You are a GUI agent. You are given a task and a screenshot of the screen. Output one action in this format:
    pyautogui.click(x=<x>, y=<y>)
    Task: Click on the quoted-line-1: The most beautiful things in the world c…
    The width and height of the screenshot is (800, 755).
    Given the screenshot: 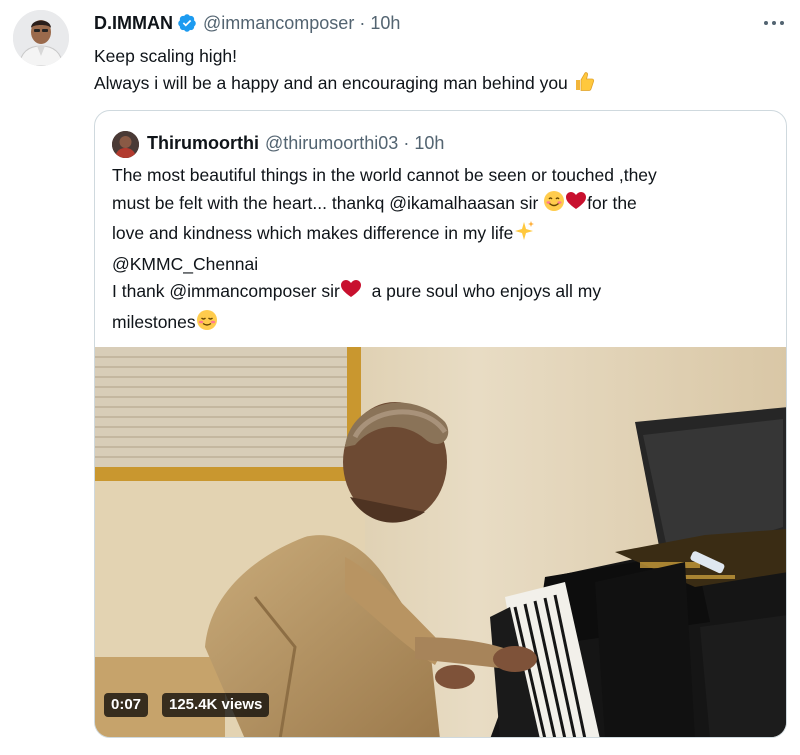 What is the action you would take?
    pyautogui.click(x=384, y=175)
    